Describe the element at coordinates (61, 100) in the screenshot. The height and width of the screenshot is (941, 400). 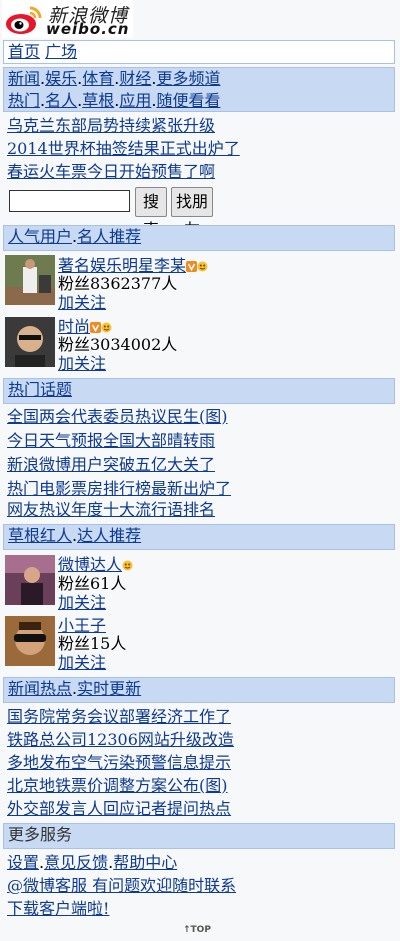
I see `channel-link: 名人` at that location.